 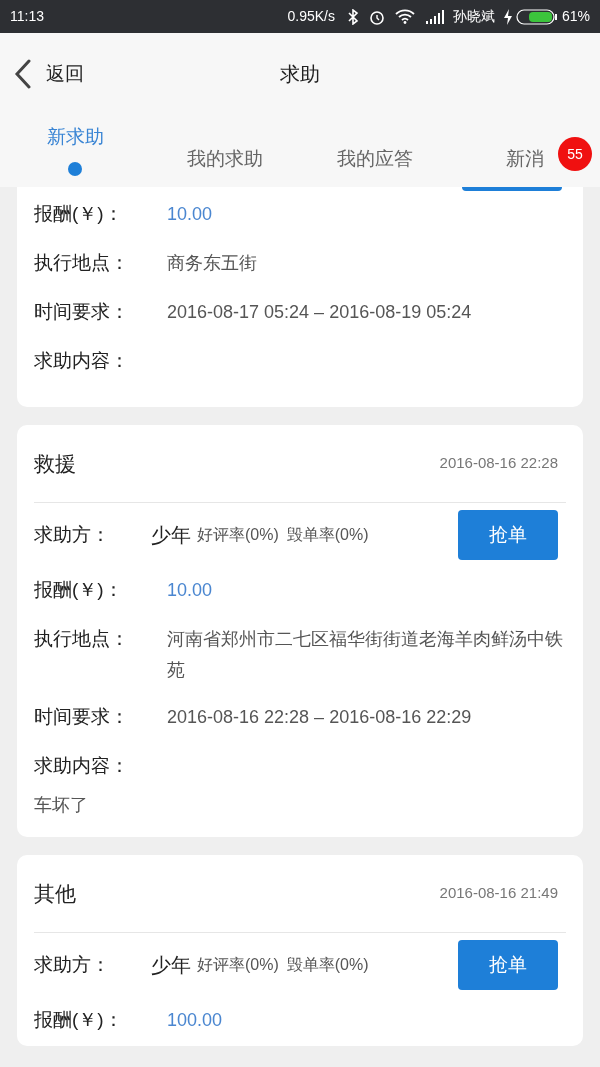 I want to click on tab: 新求助, so click(x=75, y=151).